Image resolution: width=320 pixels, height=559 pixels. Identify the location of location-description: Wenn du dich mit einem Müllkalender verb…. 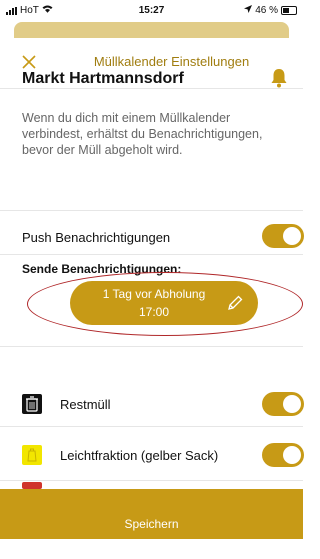
(142, 134).